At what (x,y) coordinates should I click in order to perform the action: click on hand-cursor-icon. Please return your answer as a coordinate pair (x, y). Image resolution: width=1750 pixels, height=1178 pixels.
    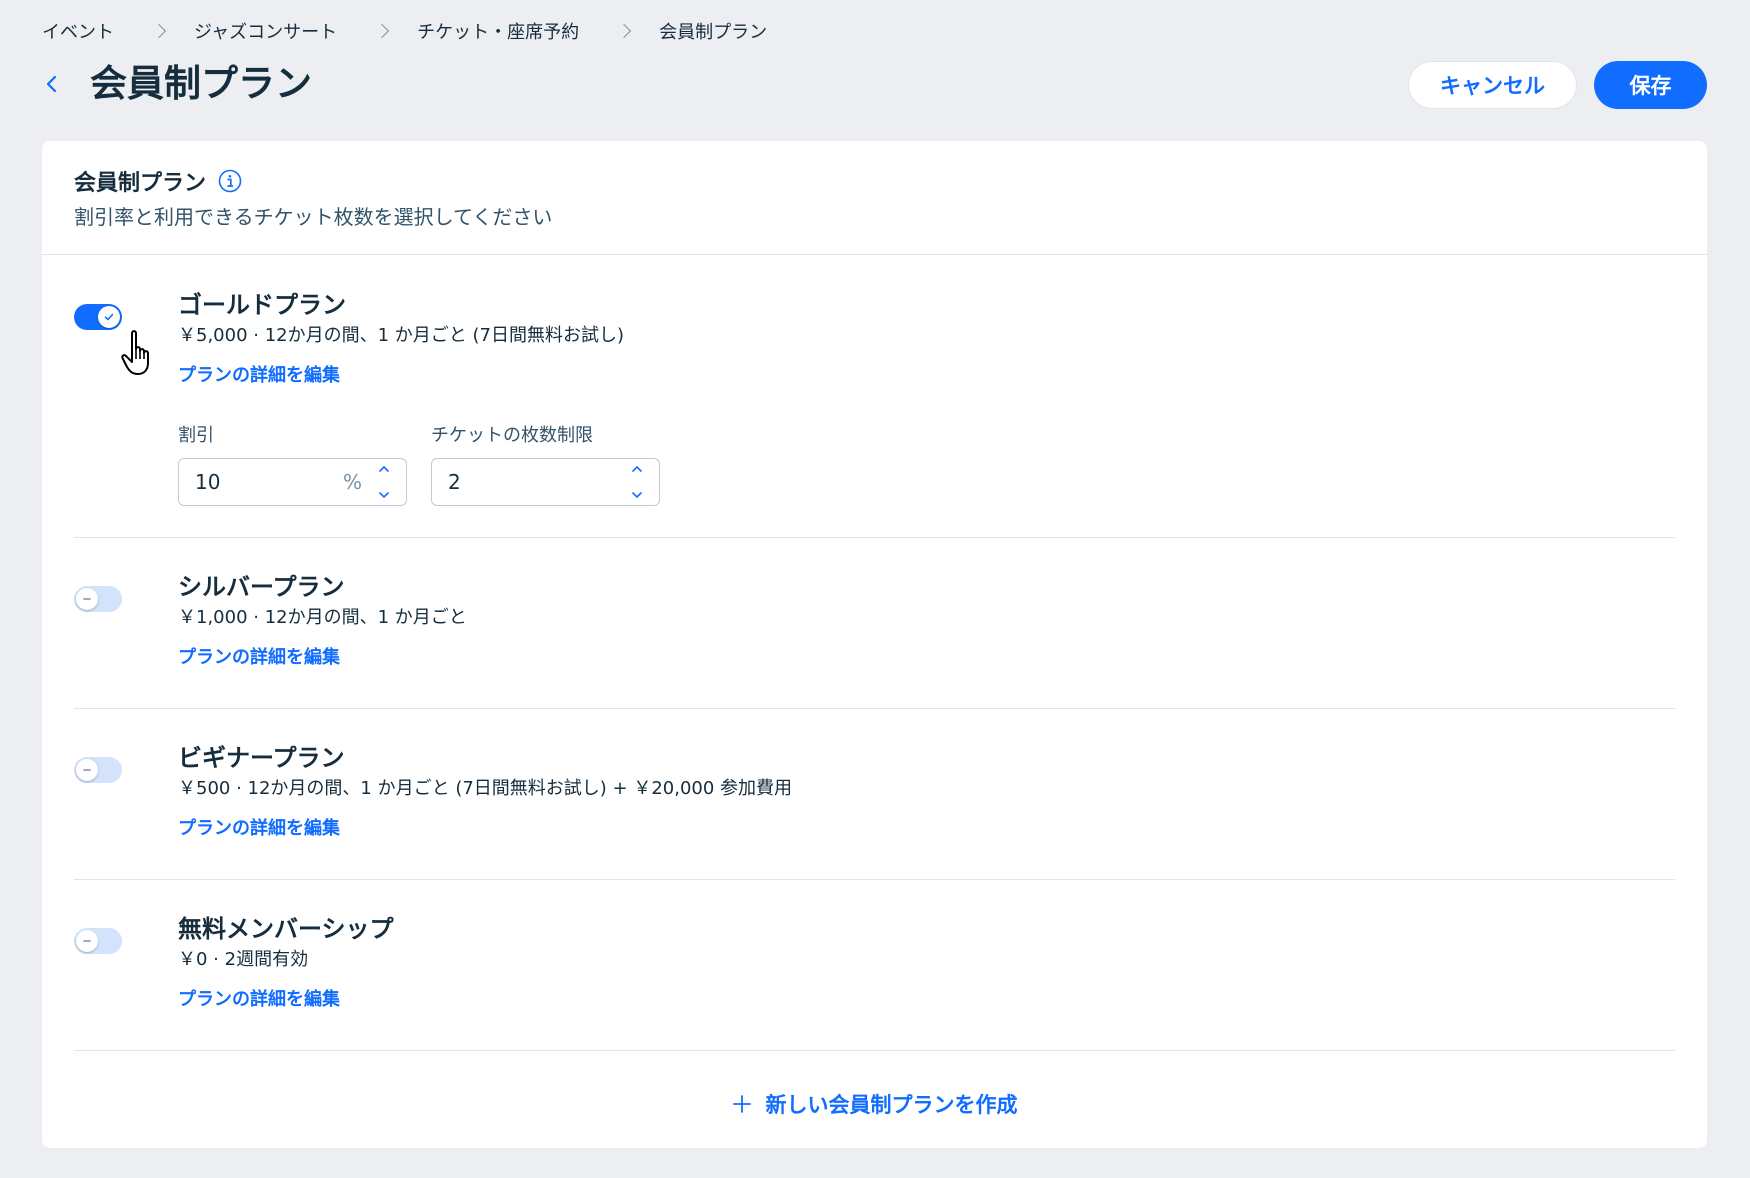
    Looking at the image, I should click on (135, 352).